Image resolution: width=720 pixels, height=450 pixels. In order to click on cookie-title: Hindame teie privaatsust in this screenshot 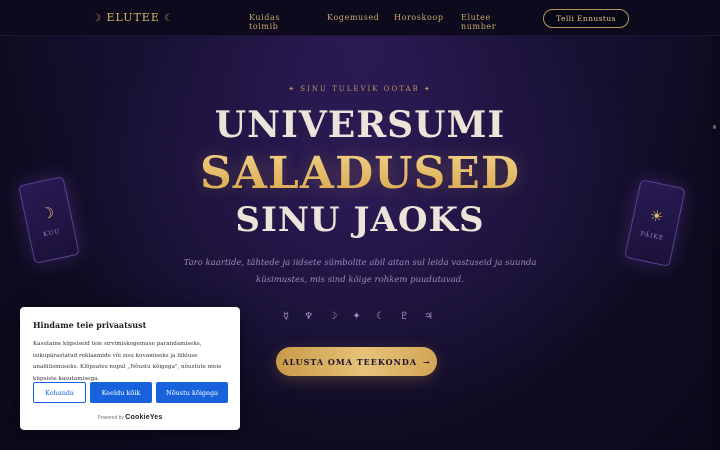, I will do `click(90, 325)`.